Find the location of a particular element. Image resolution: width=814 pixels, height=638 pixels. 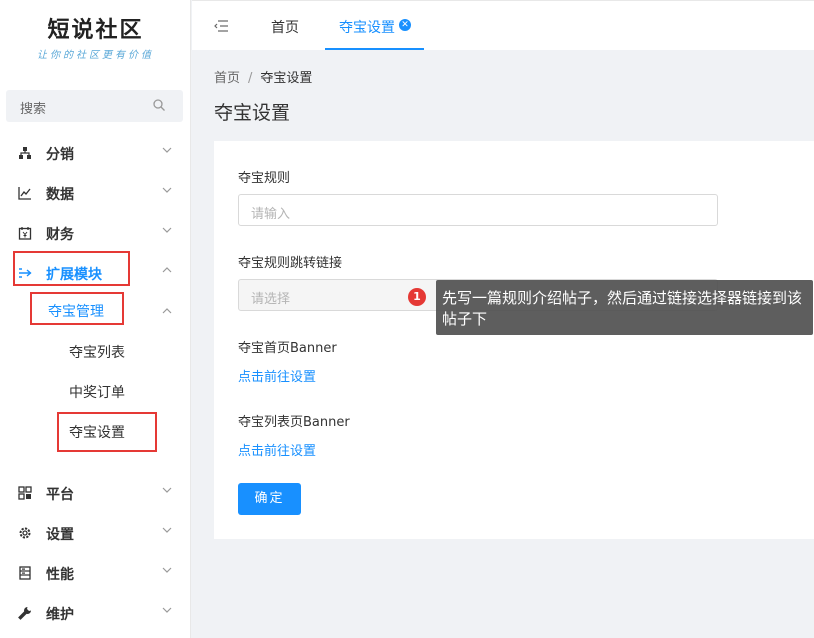

sidebar-item-treasure-list: 夺宝列表 is located at coordinates (95, 351).